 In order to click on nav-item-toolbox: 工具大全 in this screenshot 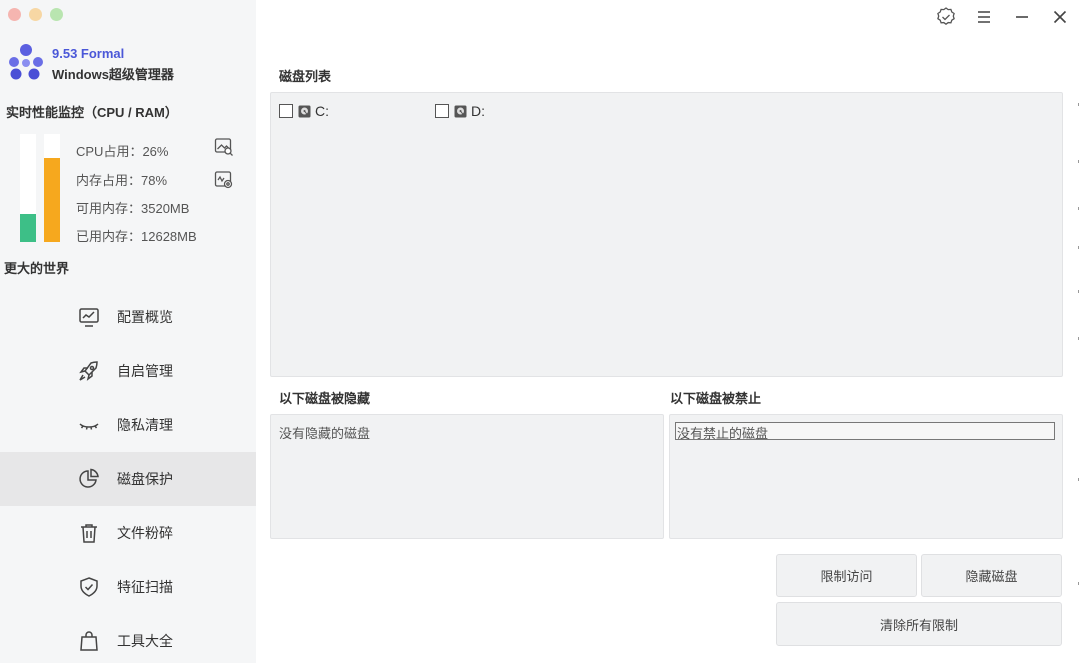, I will do `click(128, 641)`.